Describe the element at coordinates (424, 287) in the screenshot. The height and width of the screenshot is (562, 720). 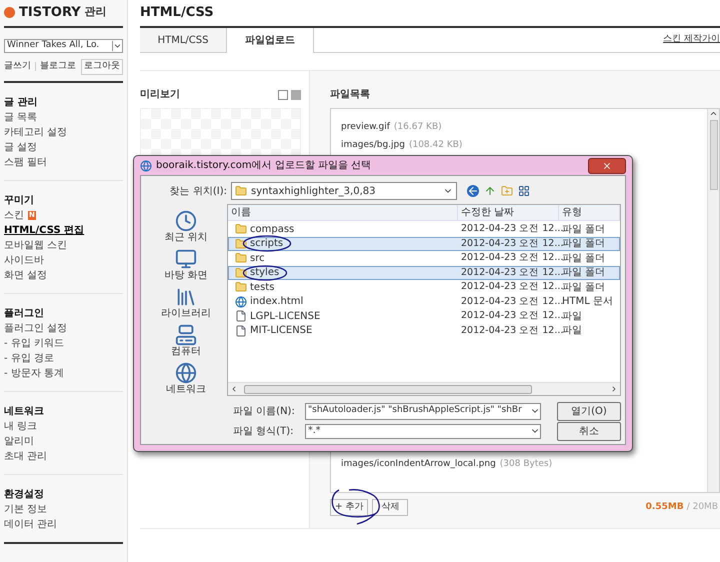
I see `file-row: tests 2012-04-23 오전 12...파일 폴더` at that location.